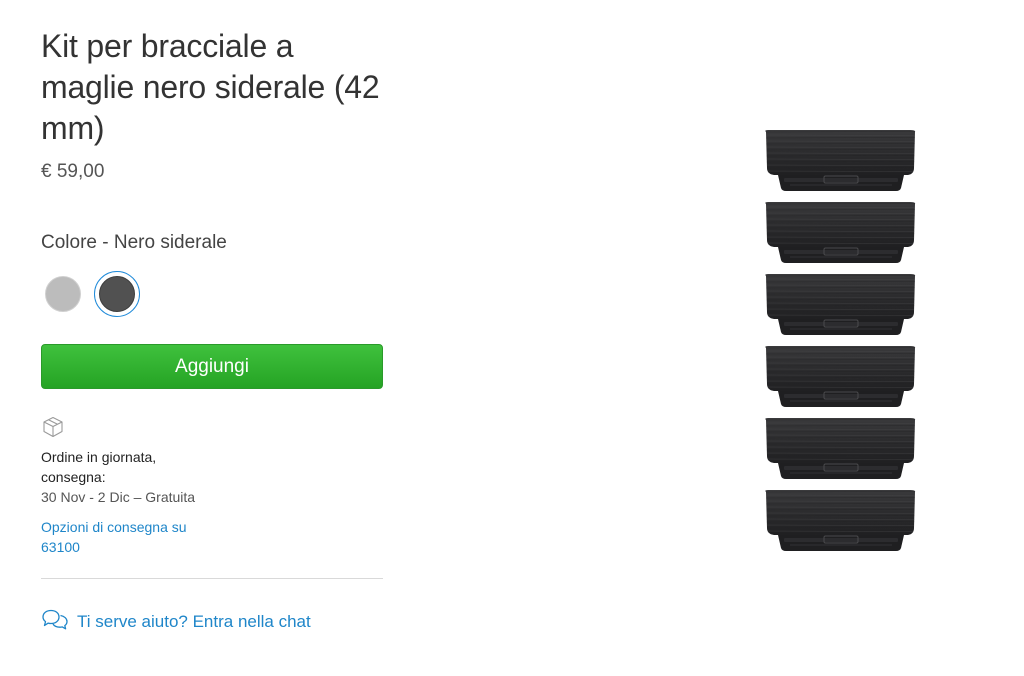 The image size is (1024, 676). I want to click on shipping-line-1: Ordine in giornata,, so click(99, 457).